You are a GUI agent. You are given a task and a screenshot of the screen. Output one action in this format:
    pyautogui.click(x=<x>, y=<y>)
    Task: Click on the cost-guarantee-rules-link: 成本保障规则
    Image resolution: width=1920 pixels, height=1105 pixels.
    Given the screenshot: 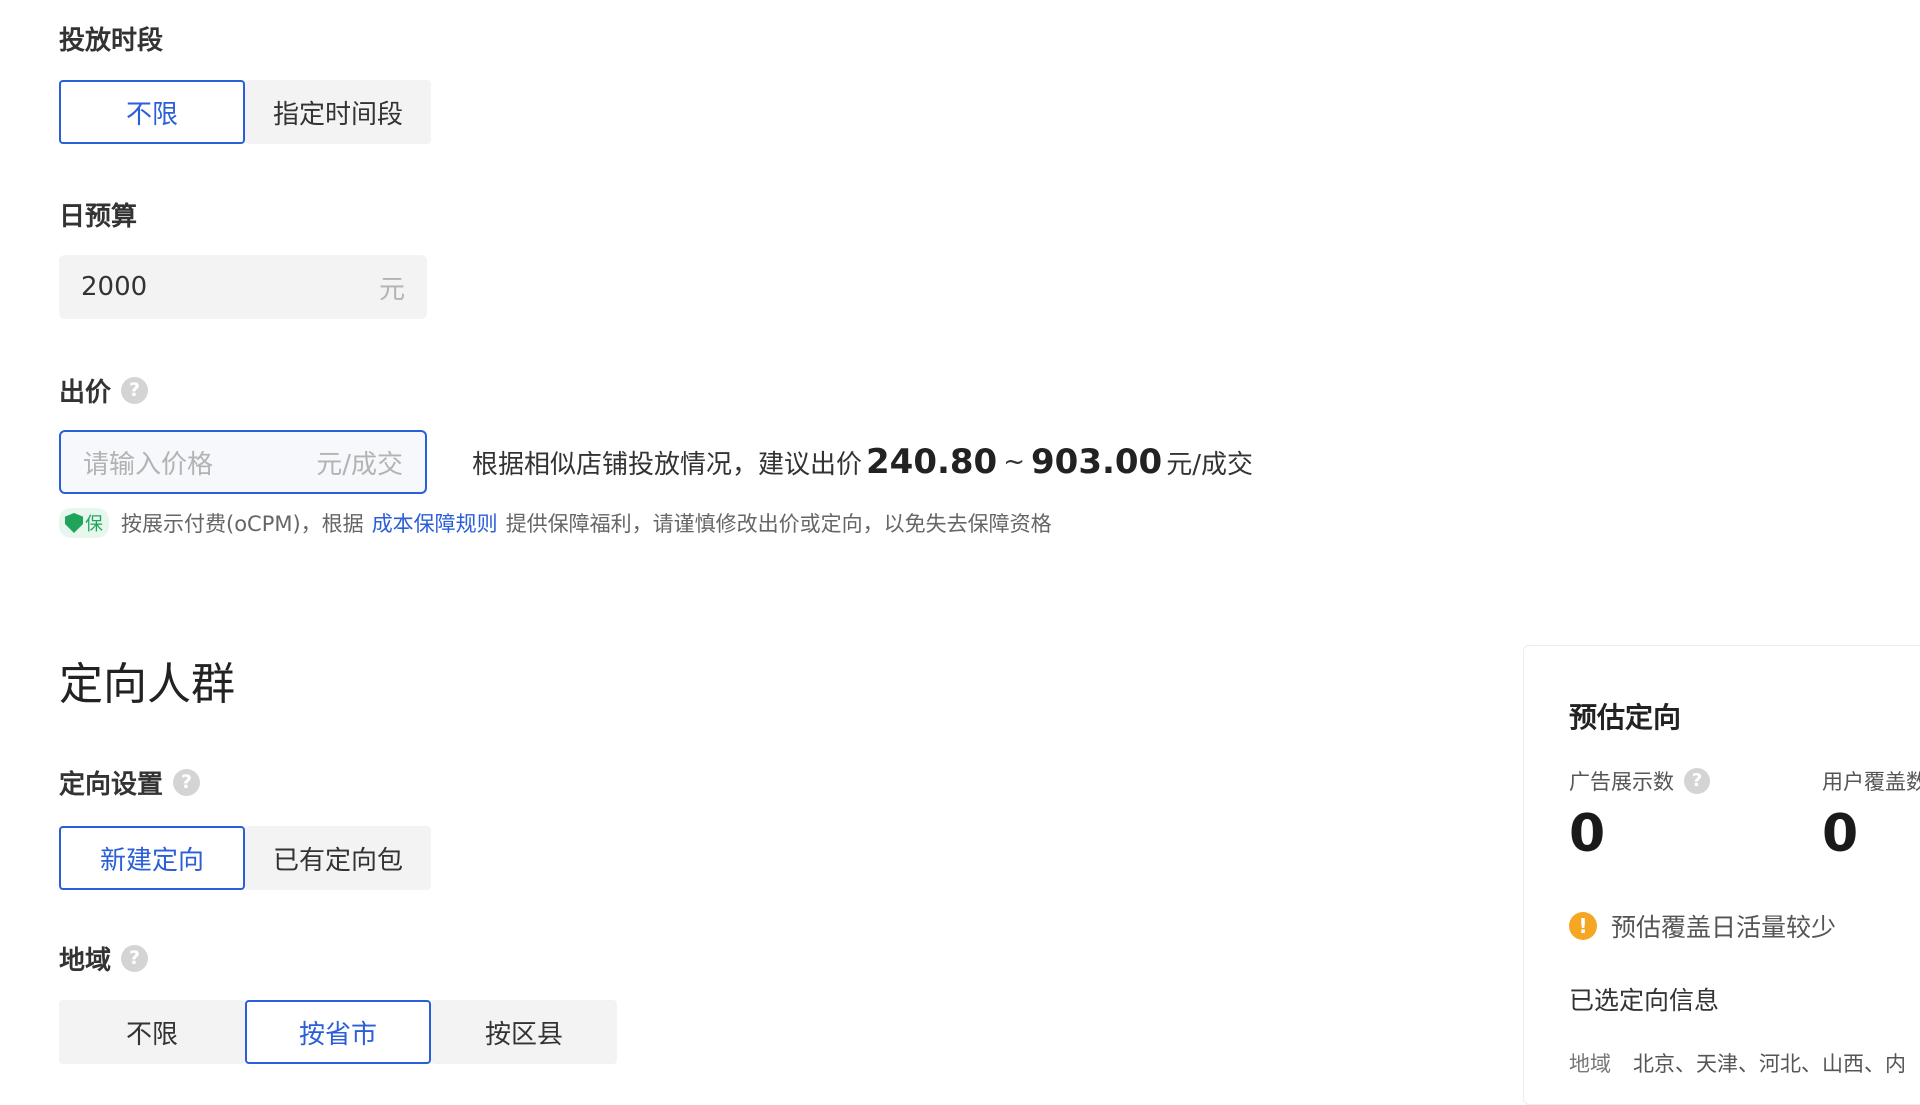 What is the action you would take?
    pyautogui.click(x=435, y=523)
    